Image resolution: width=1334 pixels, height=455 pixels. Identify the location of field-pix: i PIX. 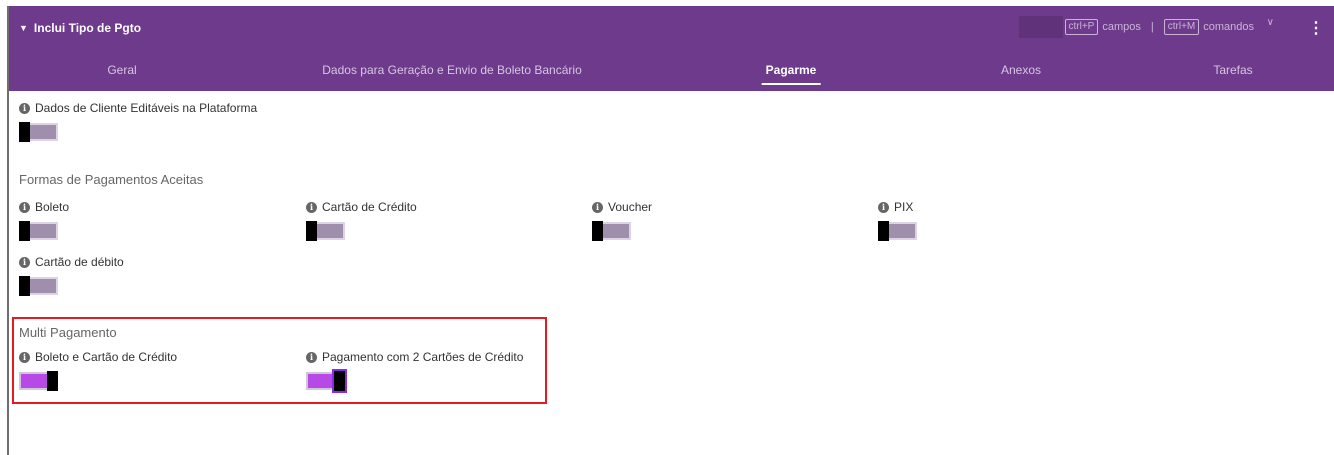
(897, 220).